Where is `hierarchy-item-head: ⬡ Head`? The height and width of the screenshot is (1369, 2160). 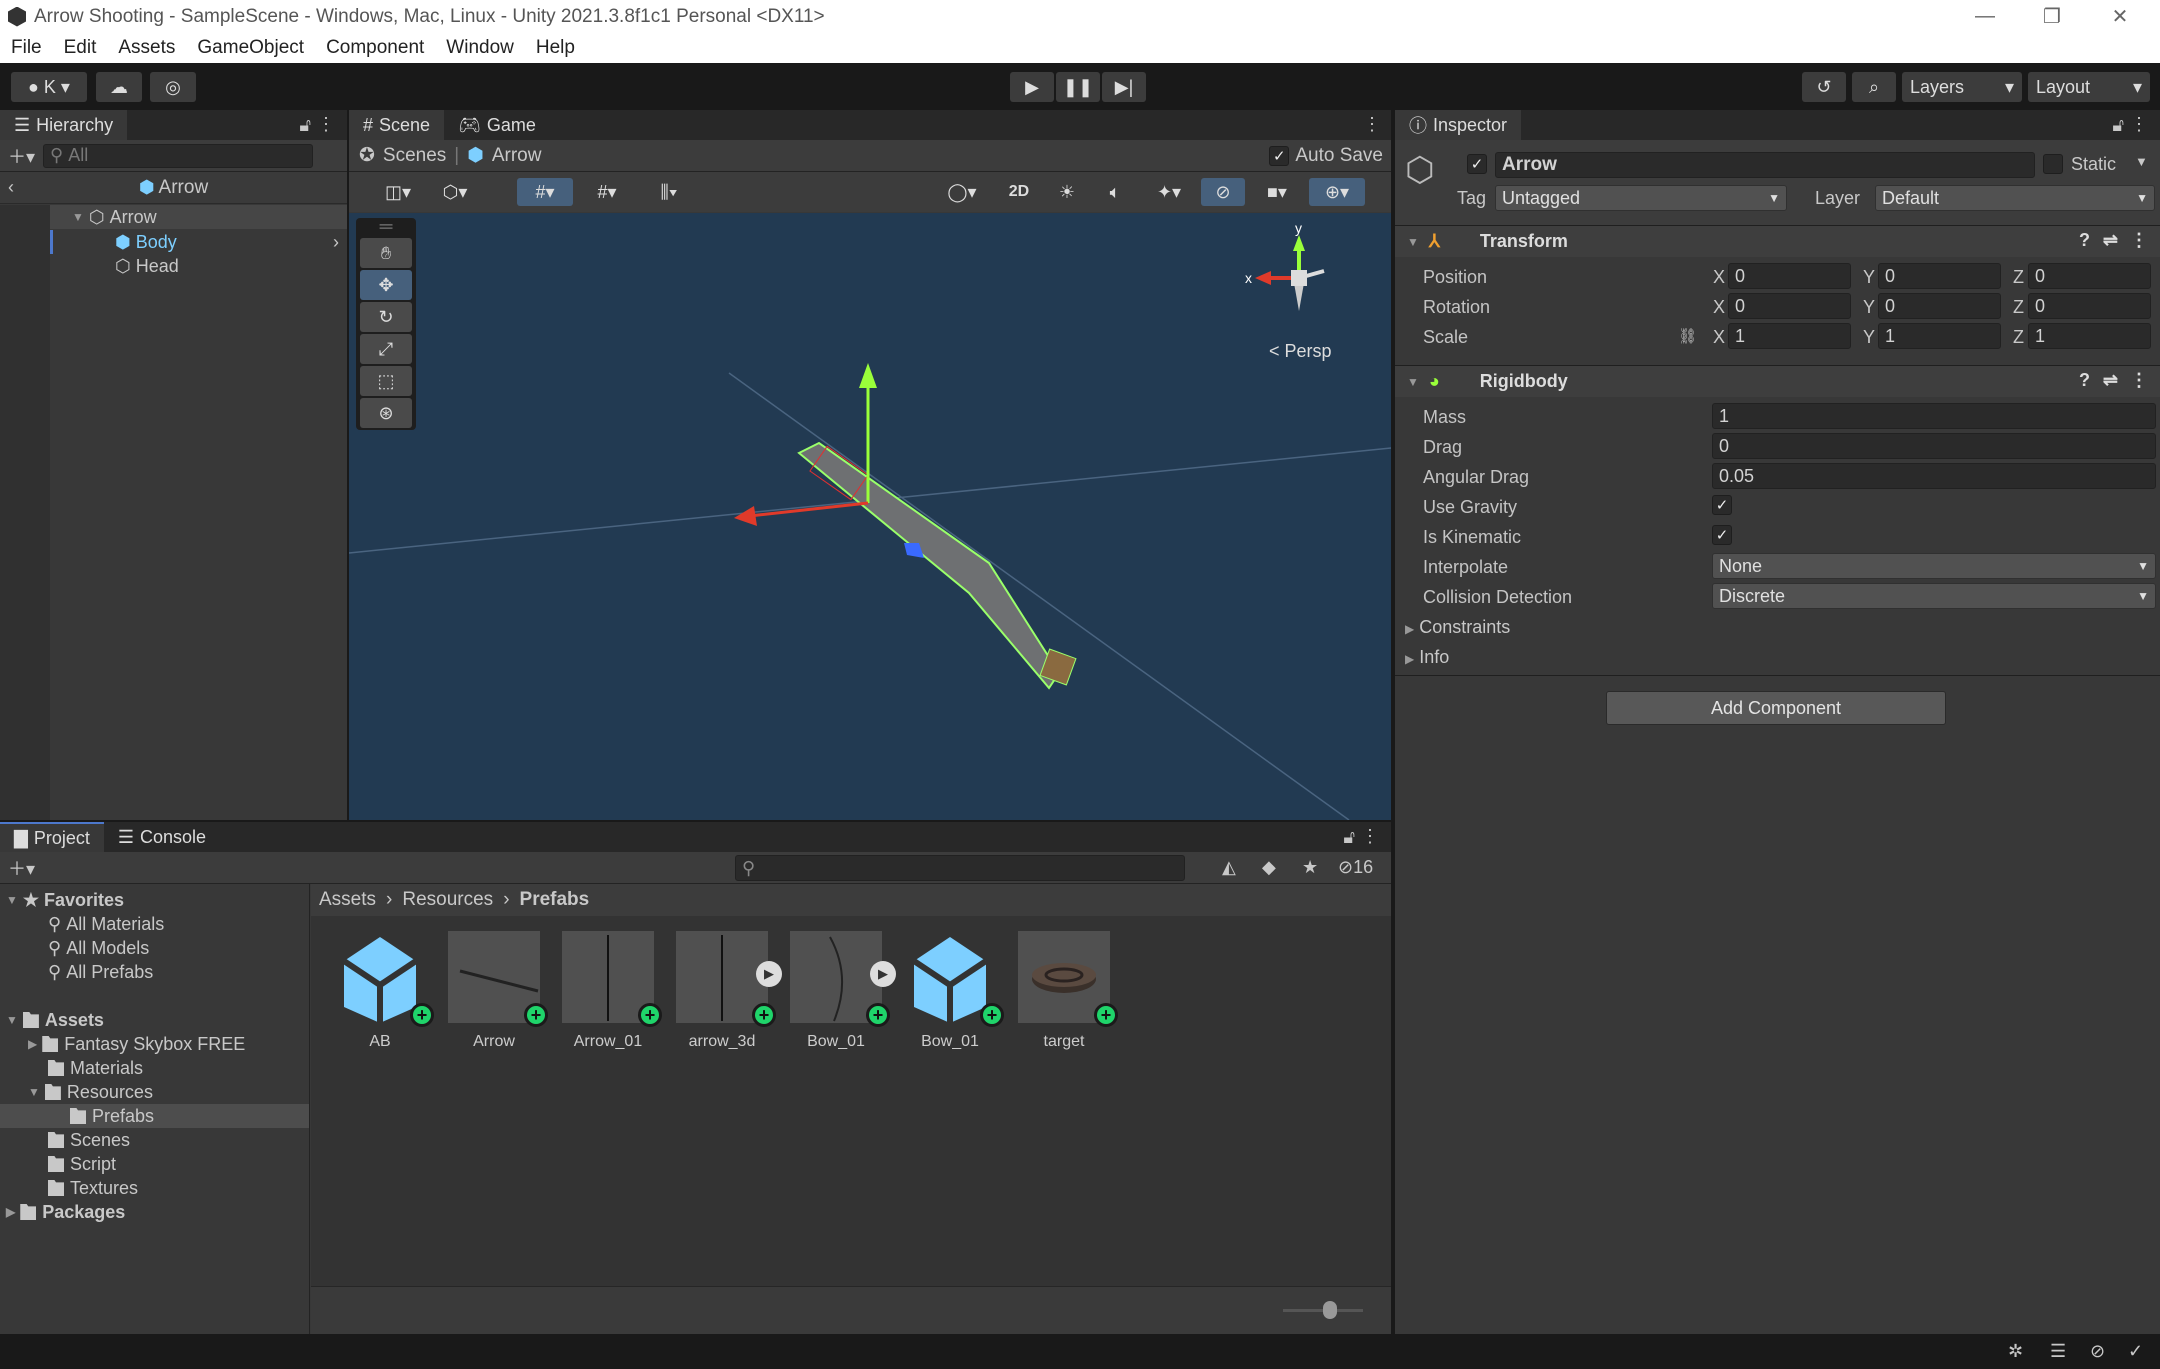 hierarchy-item-head: ⬡ Head is located at coordinates (198, 266).